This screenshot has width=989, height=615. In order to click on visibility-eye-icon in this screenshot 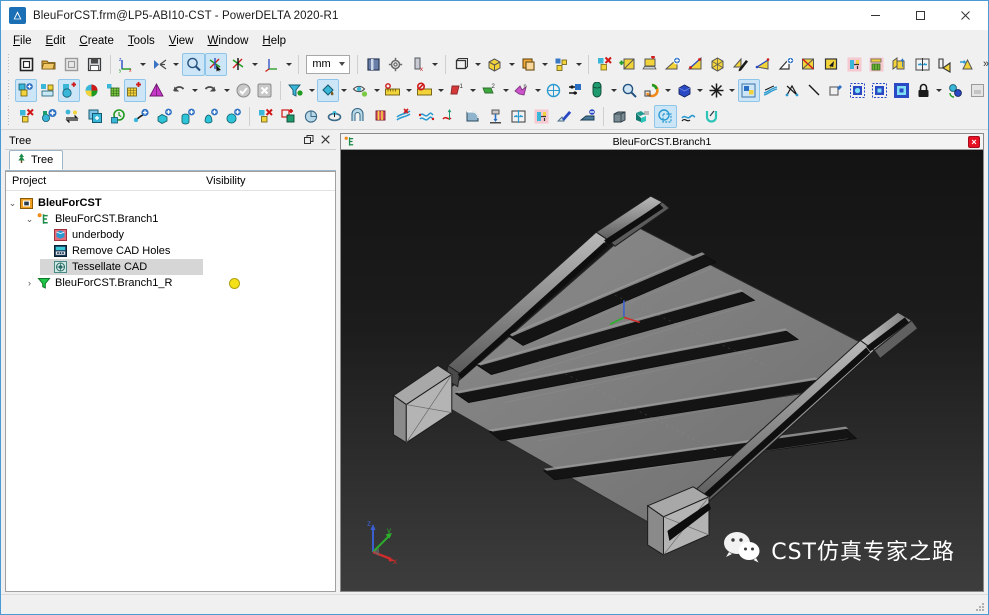, I will do `click(360, 90)`.